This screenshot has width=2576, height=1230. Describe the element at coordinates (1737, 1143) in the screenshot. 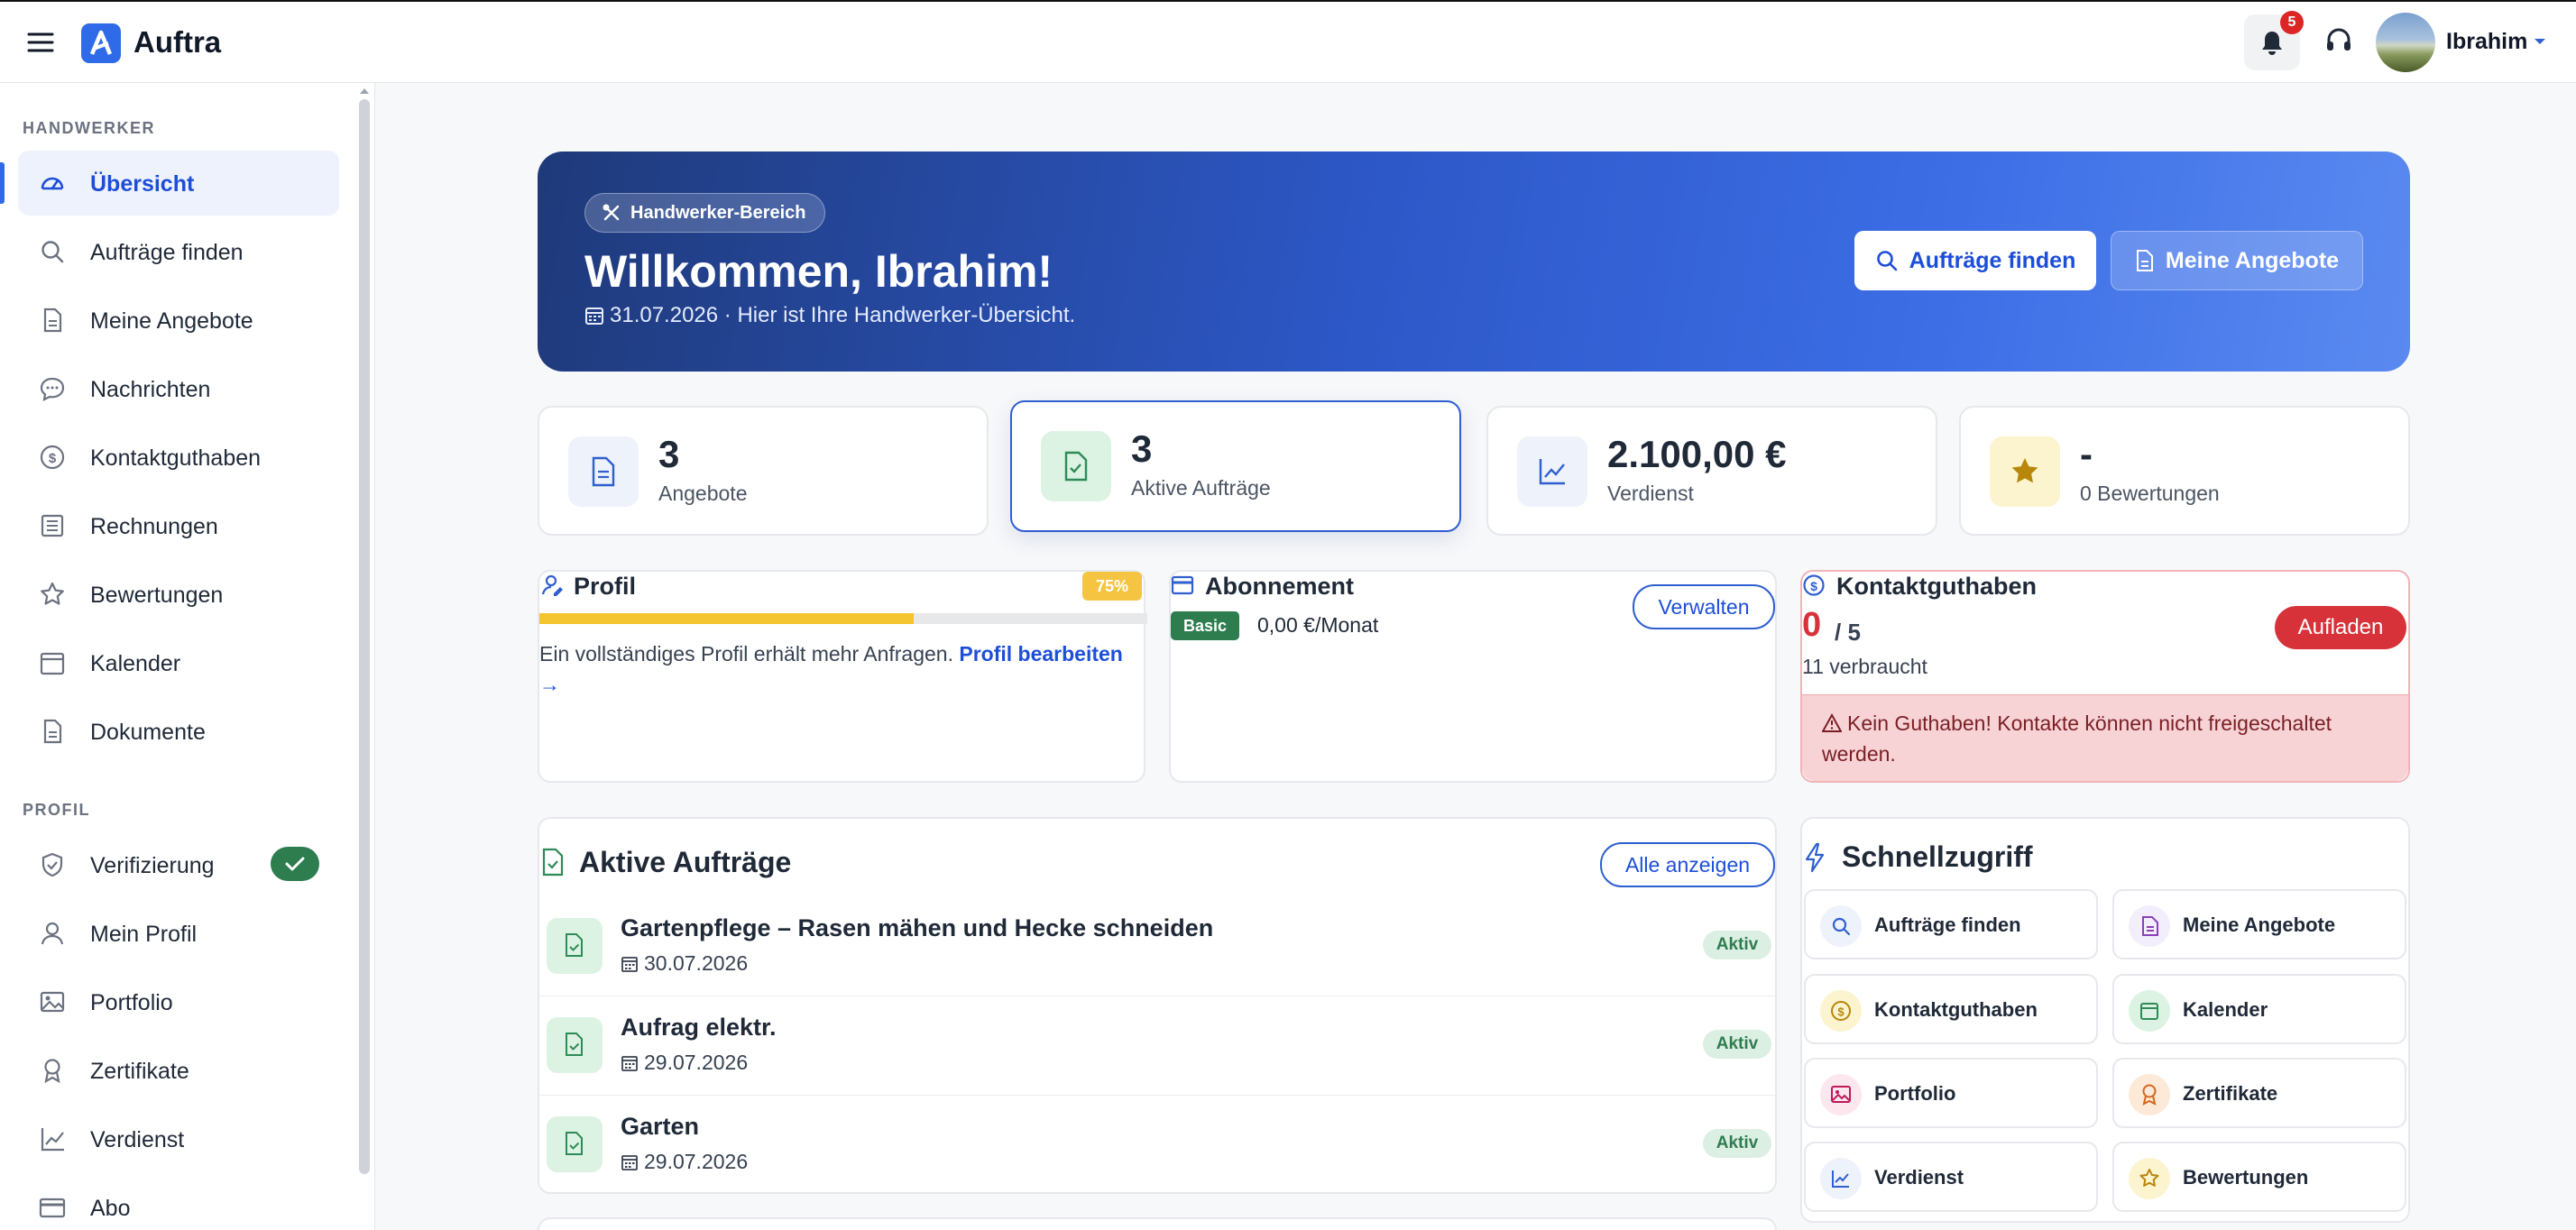

I see `status-badge: Aktiv` at that location.